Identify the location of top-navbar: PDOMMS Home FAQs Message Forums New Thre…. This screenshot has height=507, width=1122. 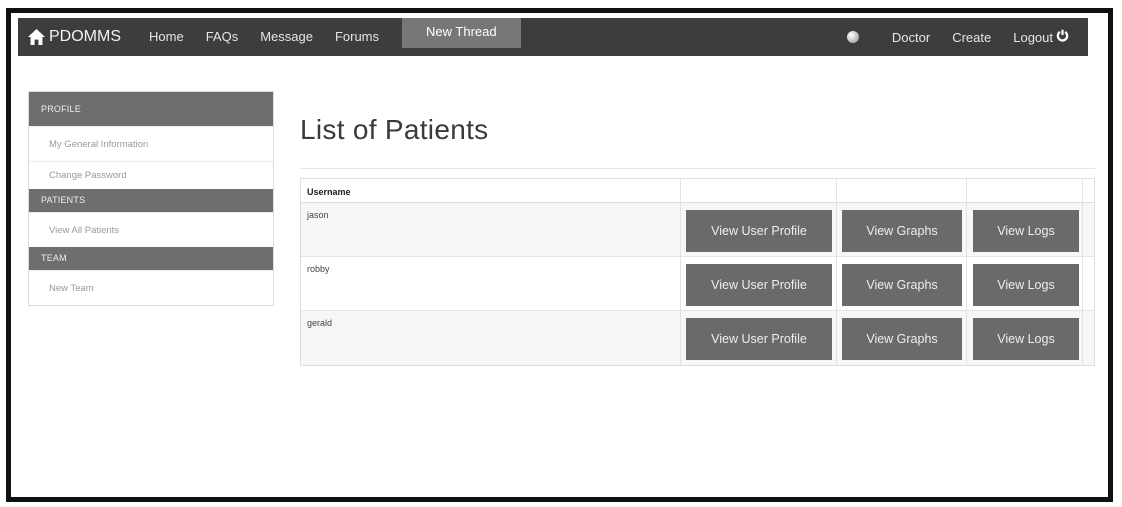
(553, 37).